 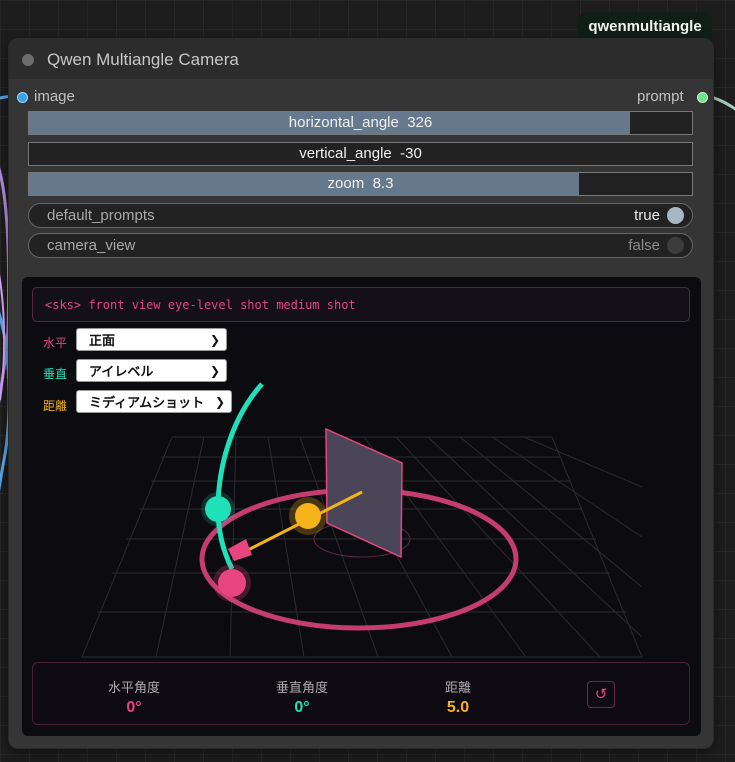 I want to click on slider-value: 8.3, so click(x=383, y=183).